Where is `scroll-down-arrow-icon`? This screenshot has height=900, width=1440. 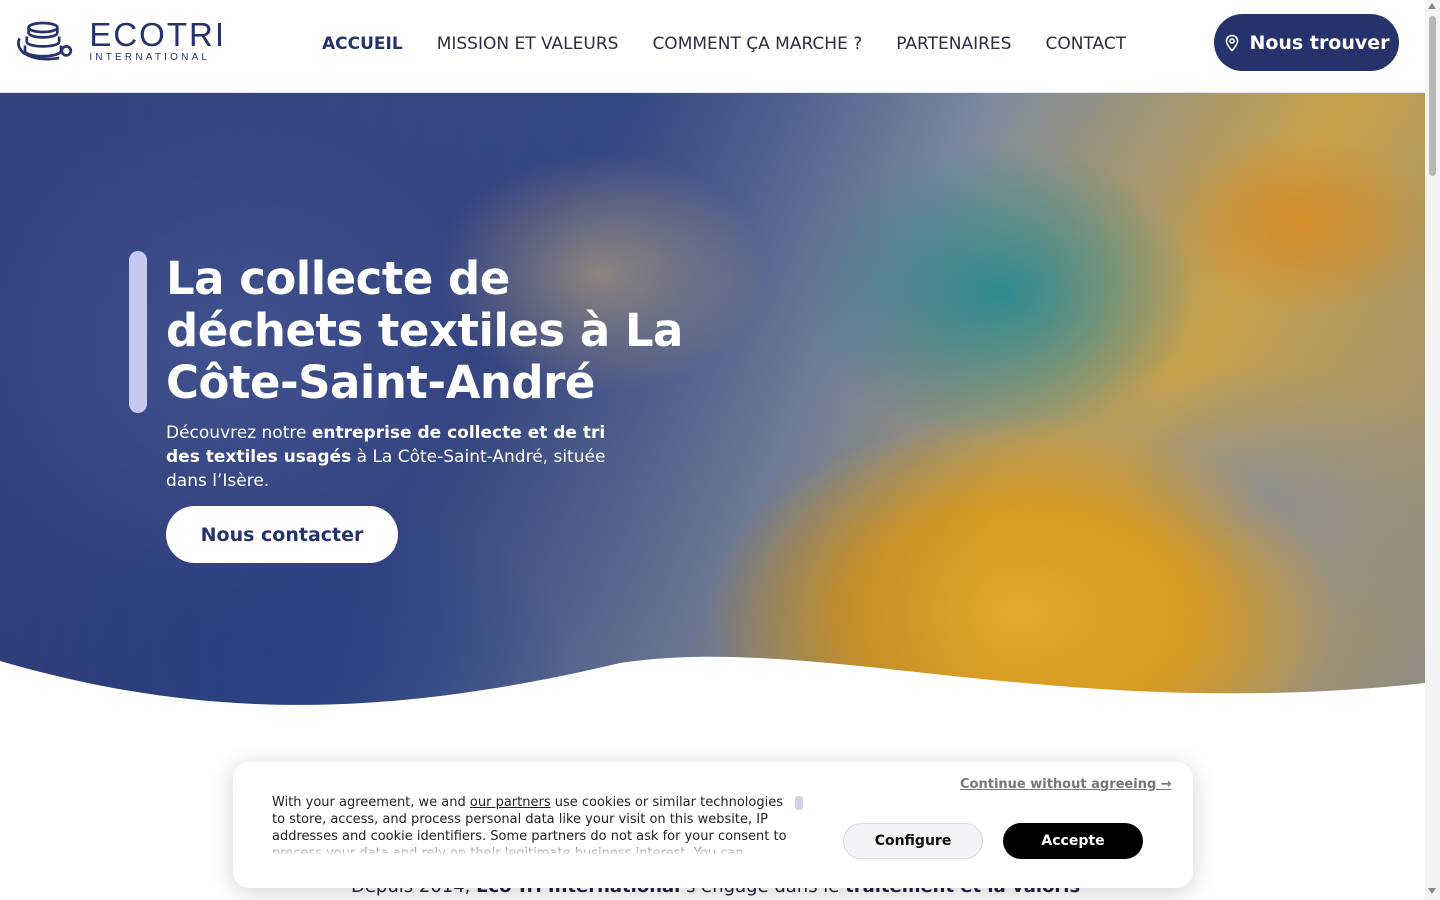 scroll-down-arrow-icon is located at coordinates (1432, 891).